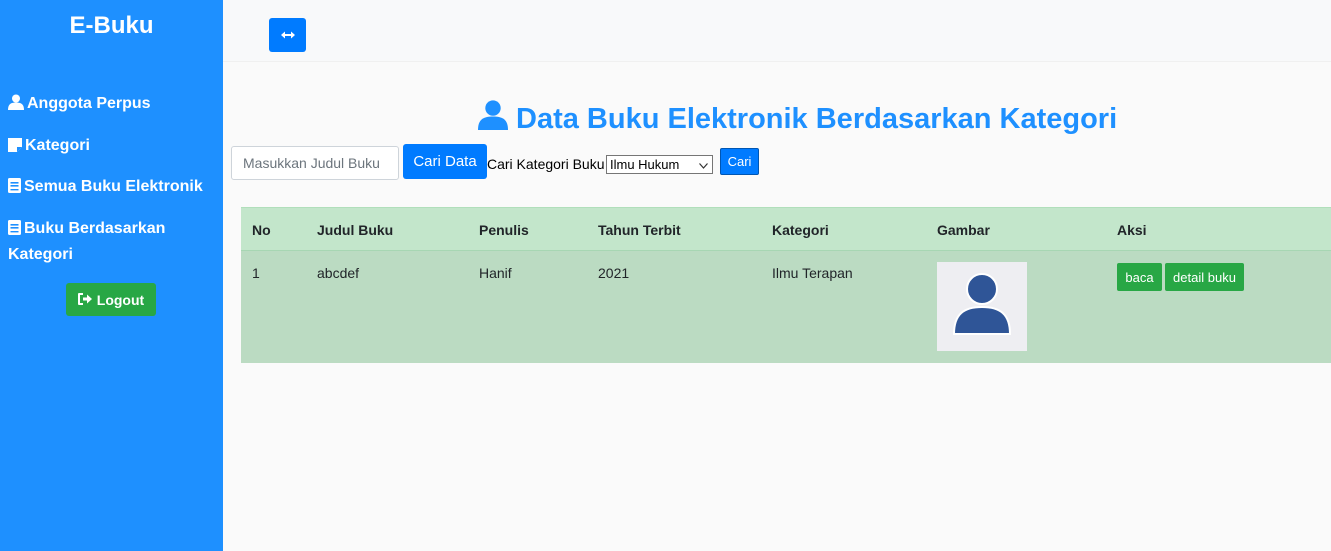 The image size is (1331, 551). I want to click on sticky-note-icon, so click(15, 148).